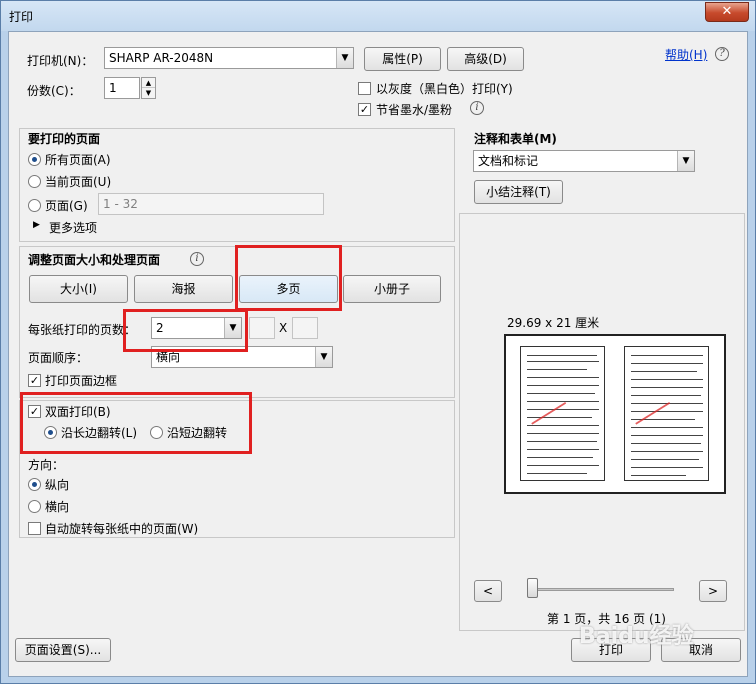  Describe the element at coordinates (636, 636) in the screenshot. I see `watermark-logo: Baidu经验` at that location.